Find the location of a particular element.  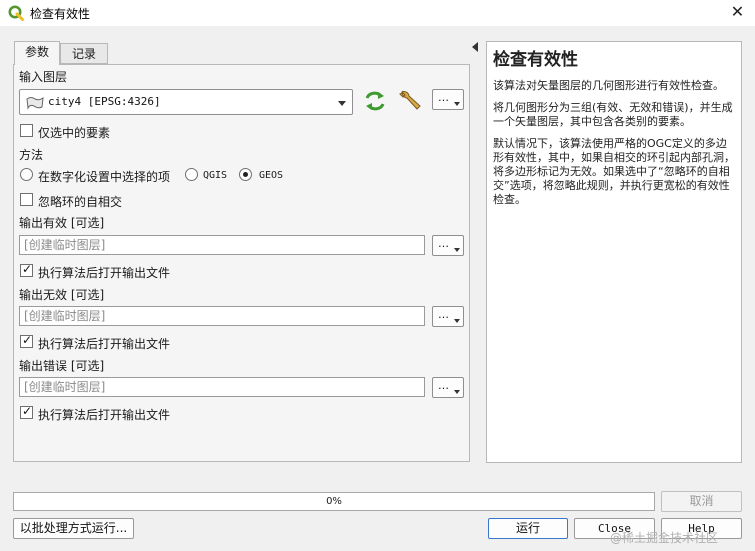

open-invalid-output-label: 执行算法后打开输出文件 is located at coordinates (104, 344).